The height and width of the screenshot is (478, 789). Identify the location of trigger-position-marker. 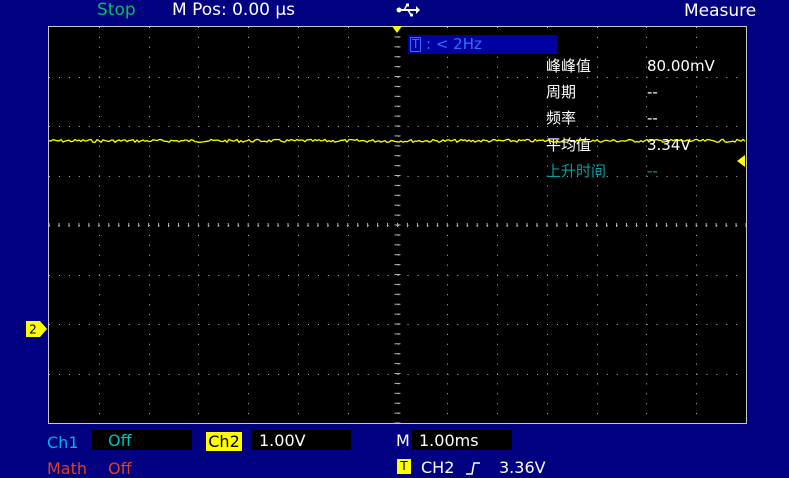
(397, 29).